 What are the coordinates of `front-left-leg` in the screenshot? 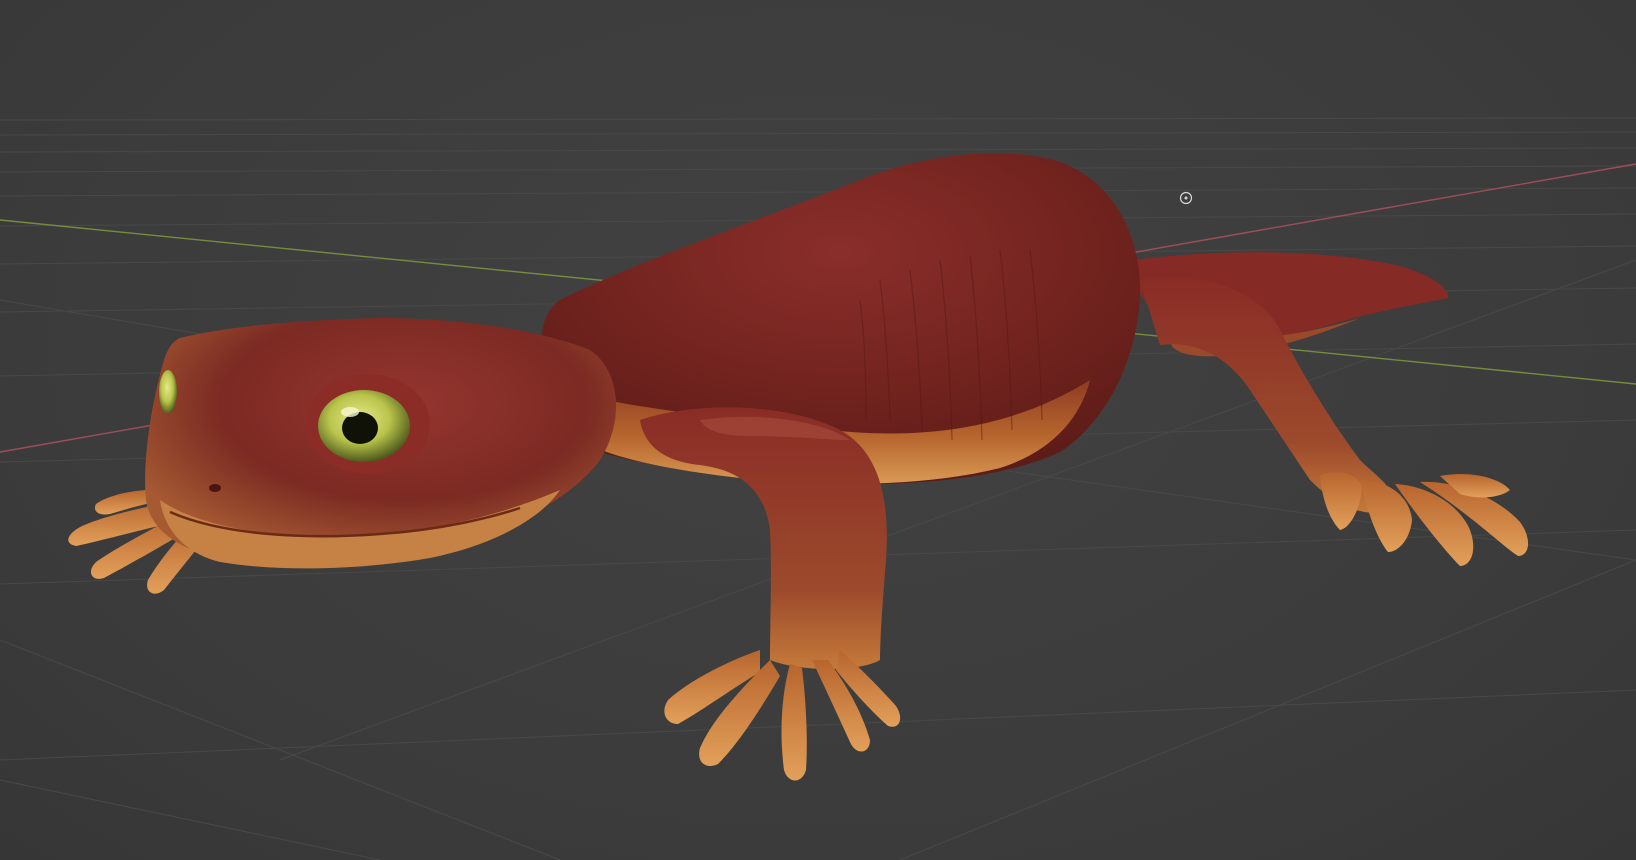 It's located at (763, 538).